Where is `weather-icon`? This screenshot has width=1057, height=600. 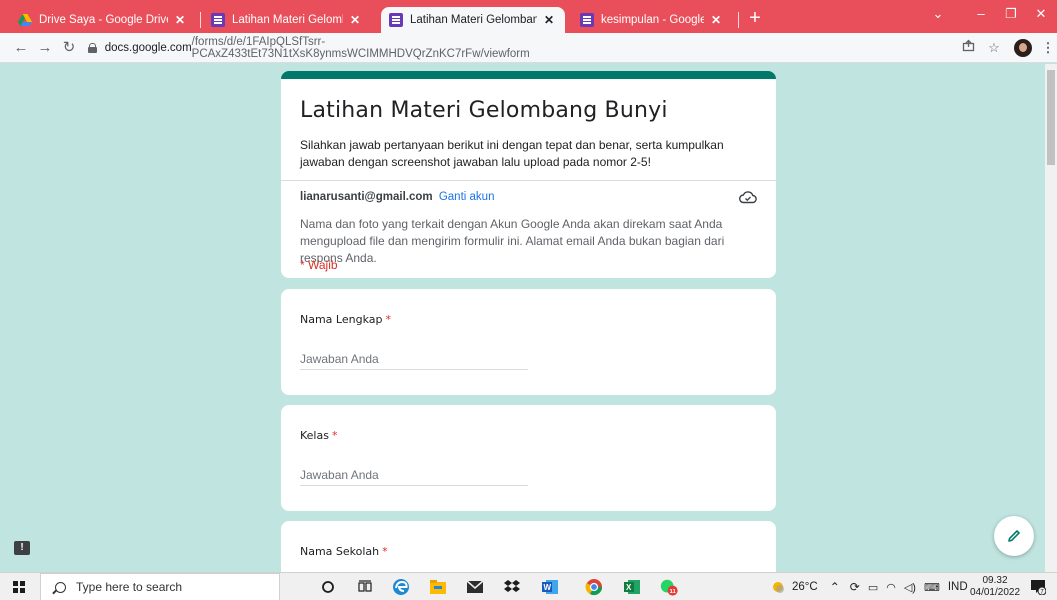 weather-icon is located at coordinates (778, 587).